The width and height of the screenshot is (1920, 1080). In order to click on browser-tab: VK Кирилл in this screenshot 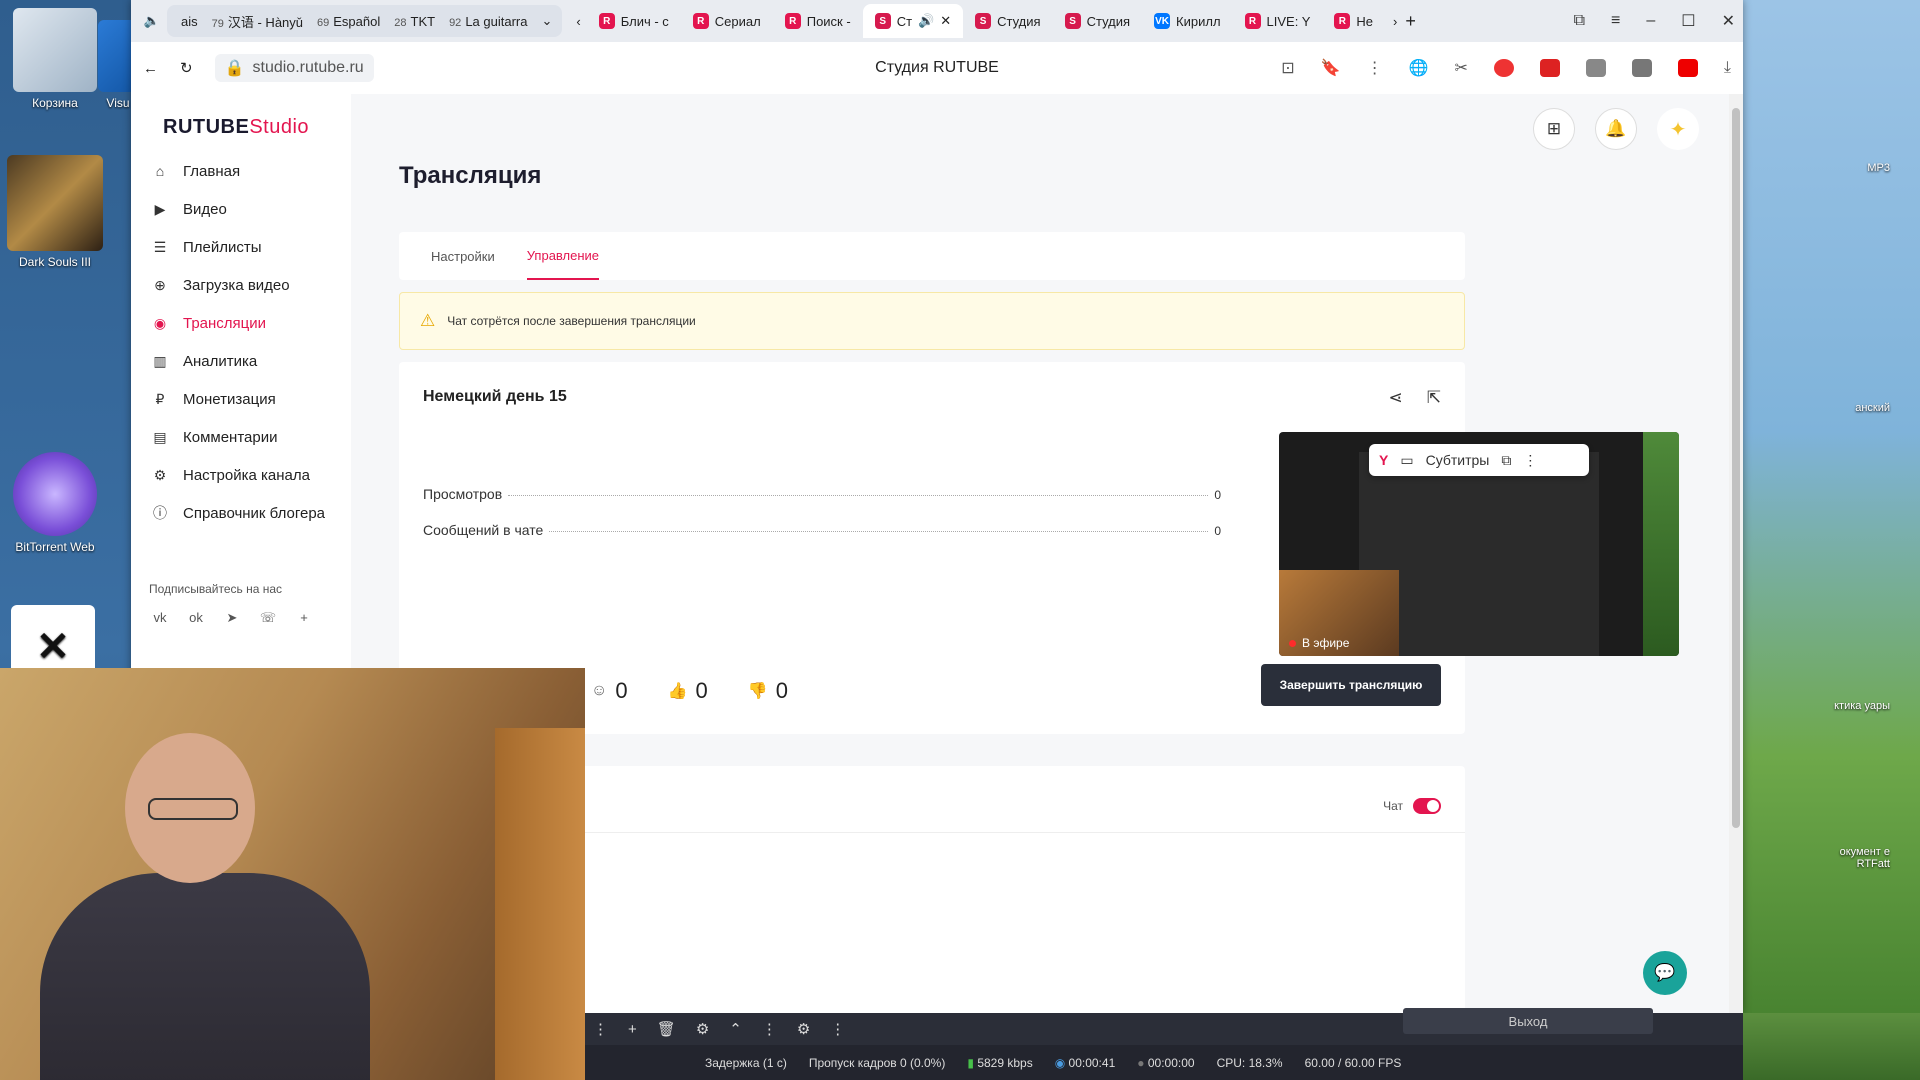, I will do `click(1187, 21)`.